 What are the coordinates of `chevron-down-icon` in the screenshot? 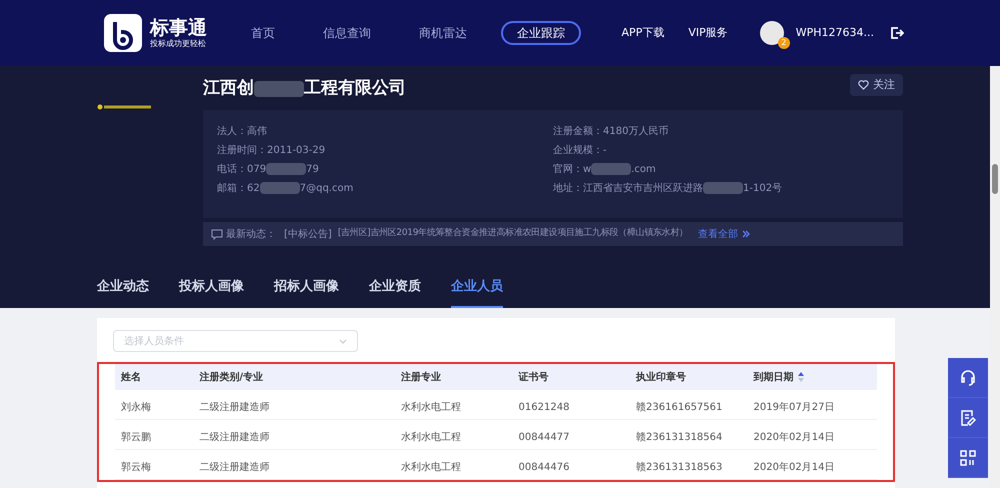 It's located at (343, 341).